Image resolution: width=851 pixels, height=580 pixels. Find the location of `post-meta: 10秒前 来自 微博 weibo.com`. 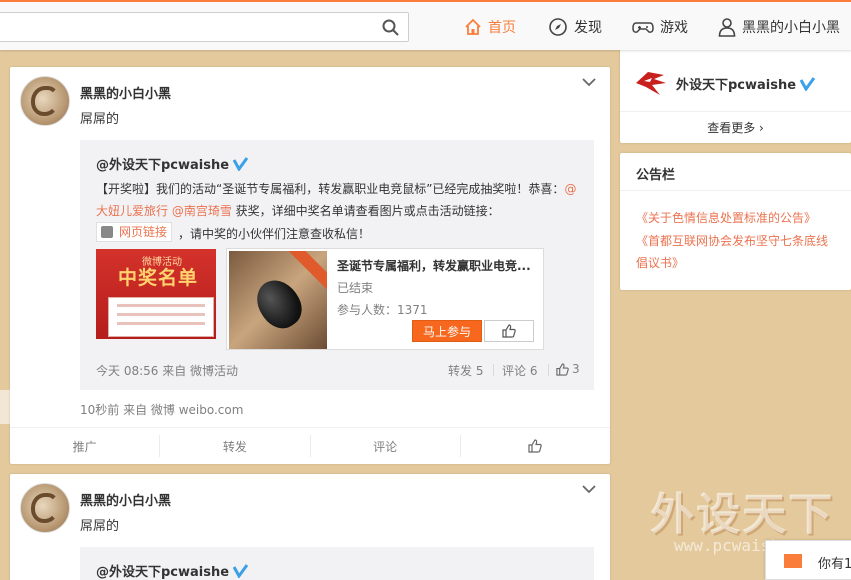

post-meta: 10秒前 来自 微博 weibo.com is located at coordinates (162, 410).